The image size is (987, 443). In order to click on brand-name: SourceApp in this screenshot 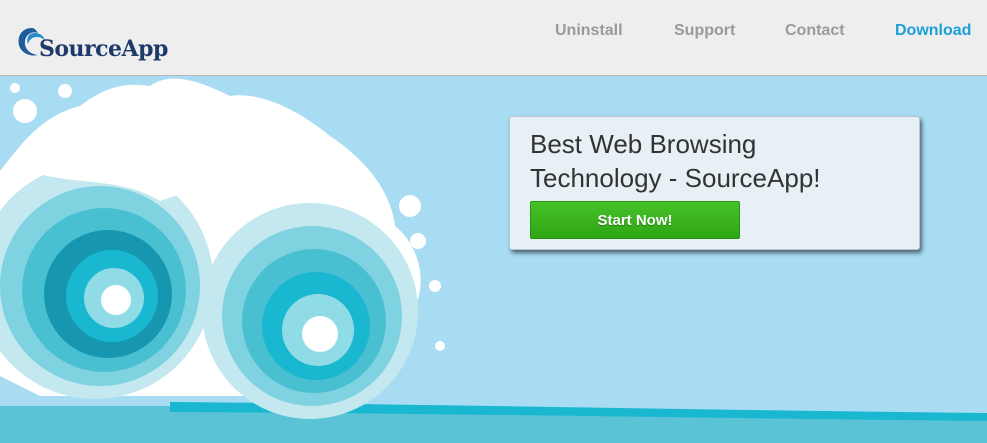, I will do `click(103, 49)`.